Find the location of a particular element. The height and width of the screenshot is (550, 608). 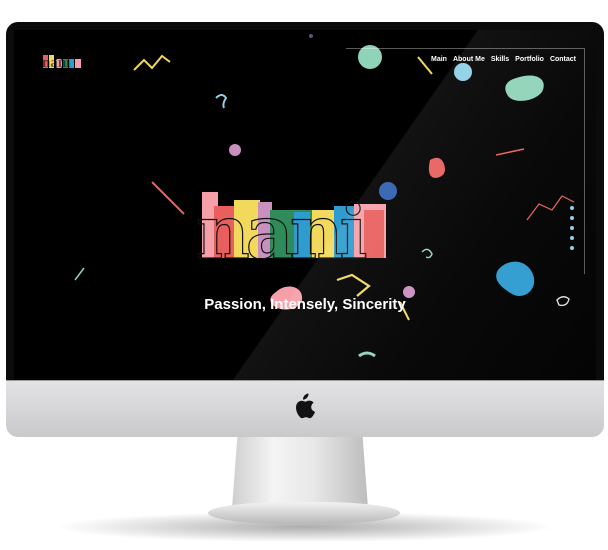

main-nav: Main About Me Skills Portfolio Contact is located at coordinates (503, 59).